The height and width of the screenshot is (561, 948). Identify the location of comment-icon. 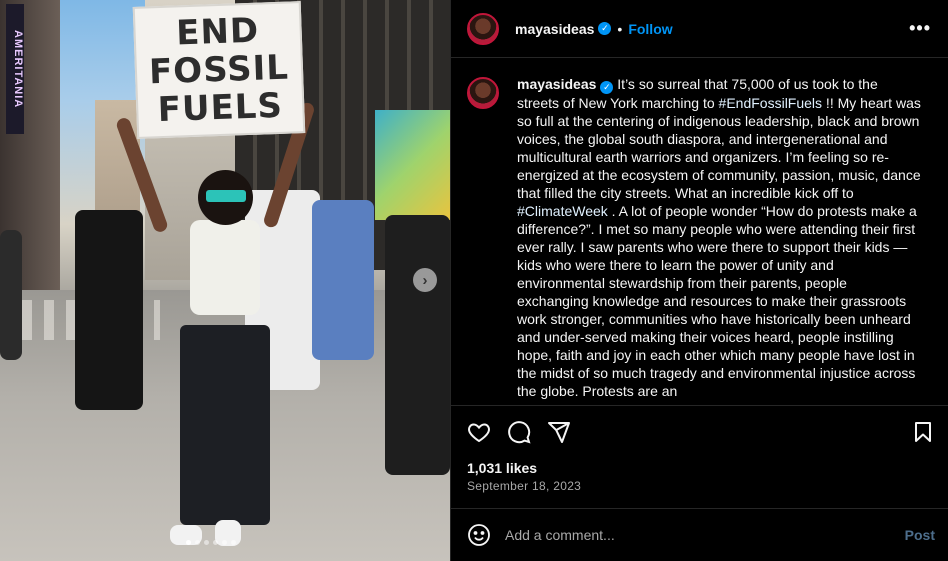
(519, 432).